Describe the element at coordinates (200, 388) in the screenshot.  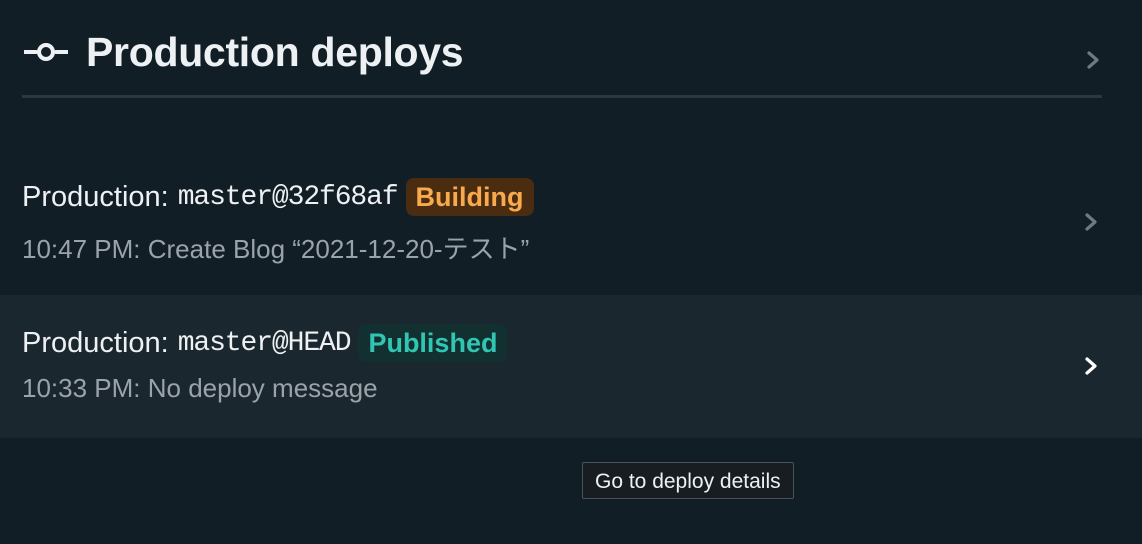
I see `deploy-subtitle: 10:33 PM: No deploy message` at that location.